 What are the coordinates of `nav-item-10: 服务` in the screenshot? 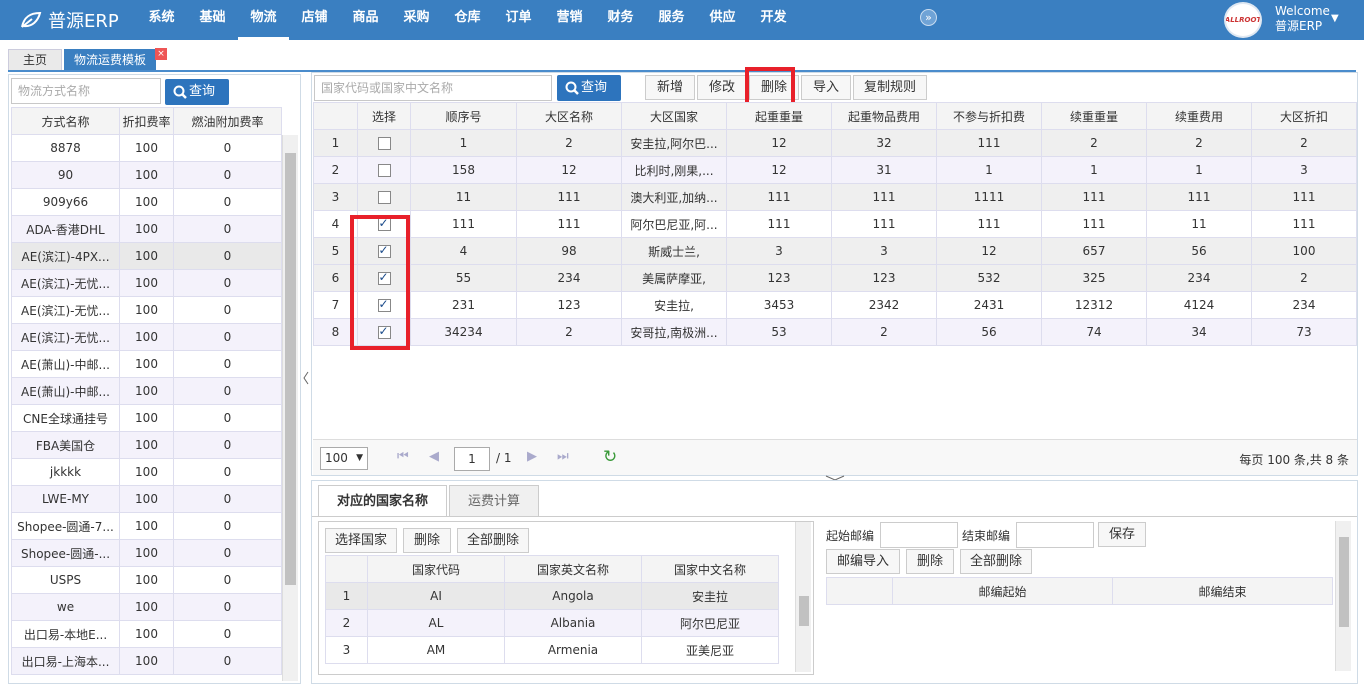 It's located at (671, 20).